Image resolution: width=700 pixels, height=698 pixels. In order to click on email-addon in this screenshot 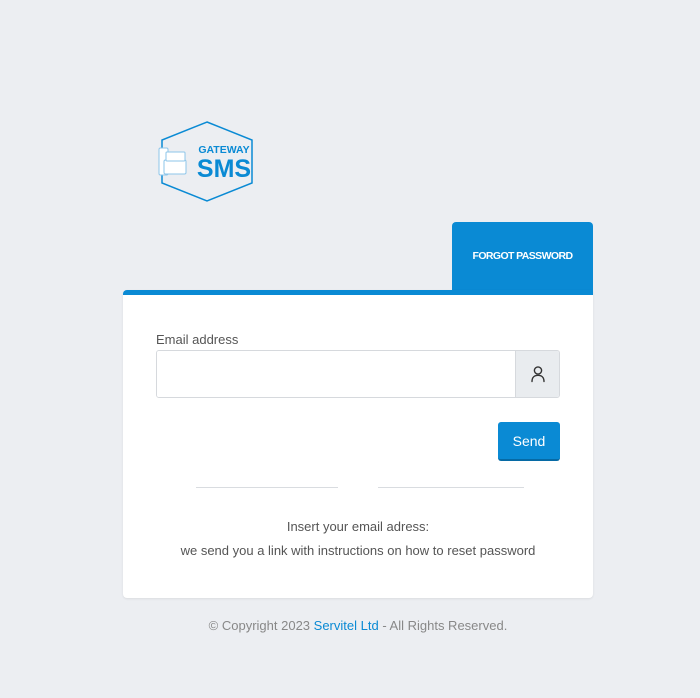, I will do `click(537, 374)`.